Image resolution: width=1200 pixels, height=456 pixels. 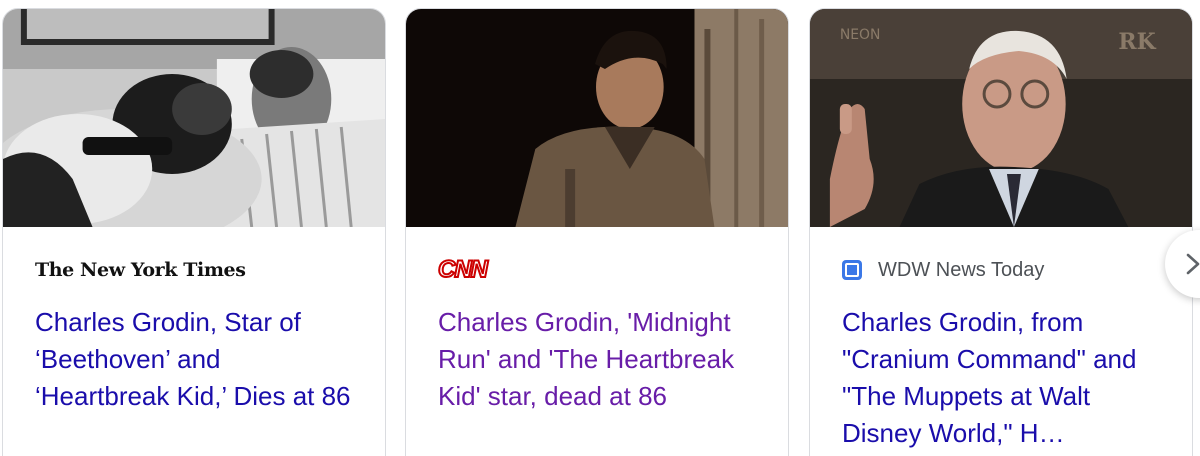 What do you see at coordinates (860, 35) in the screenshot?
I see `svg-text: NEON` at bounding box center [860, 35].